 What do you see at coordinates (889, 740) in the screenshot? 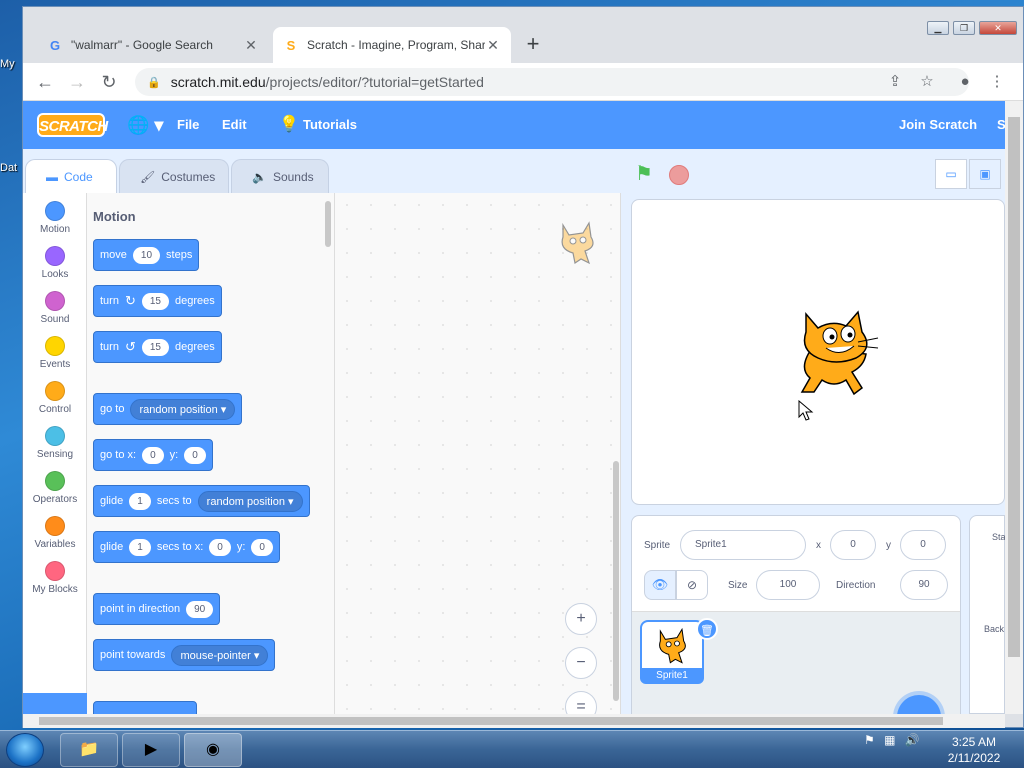
I see `network-icon: ▦` at bounding box center [889, 740].